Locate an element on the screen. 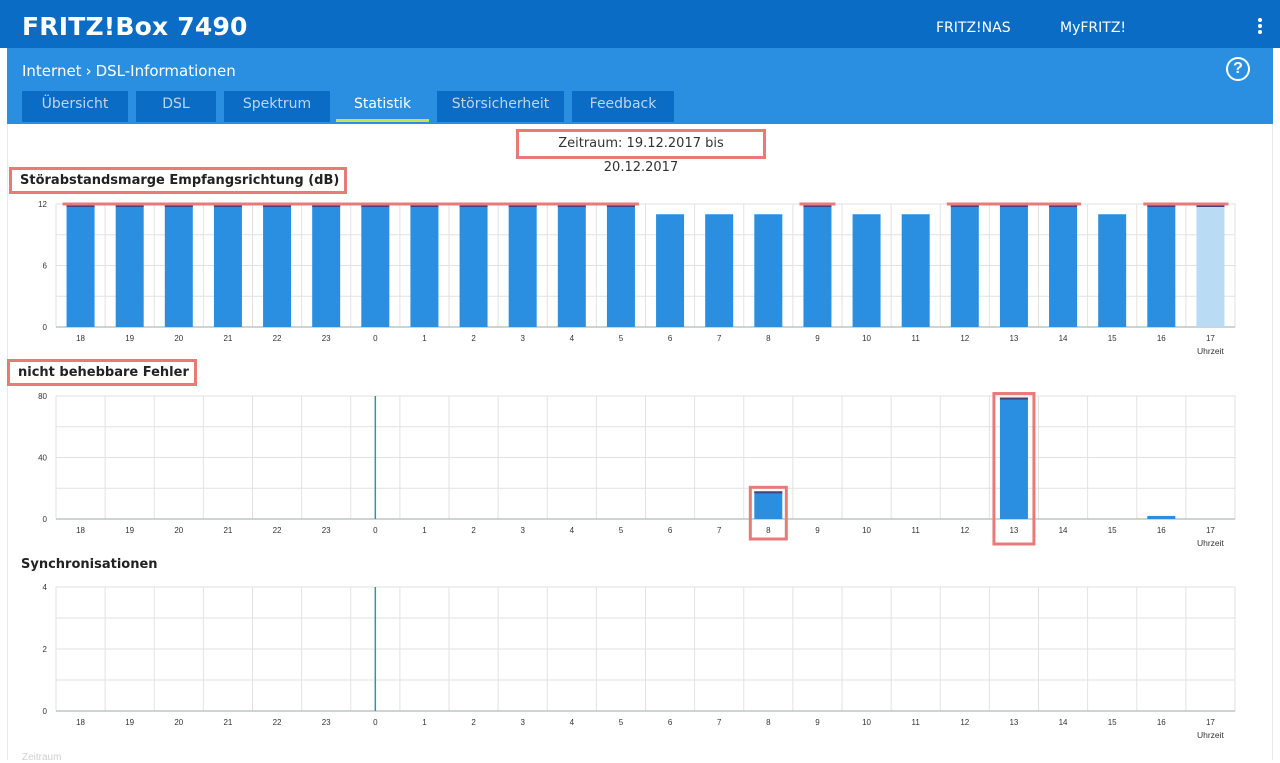 The image size is (1280, 763). tab-feedback: Feedback is located at coordinates (623, 106).